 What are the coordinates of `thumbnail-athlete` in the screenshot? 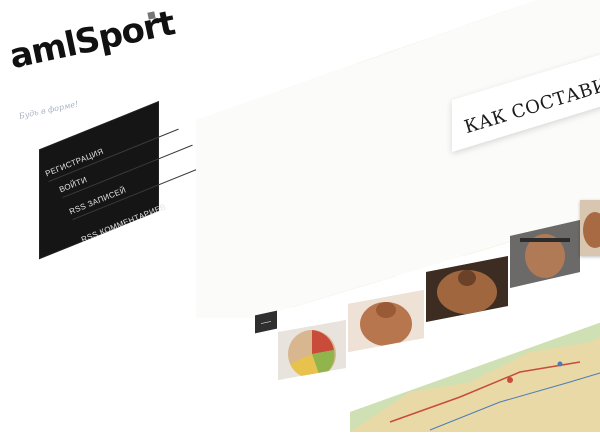 It's located at (590, 228).